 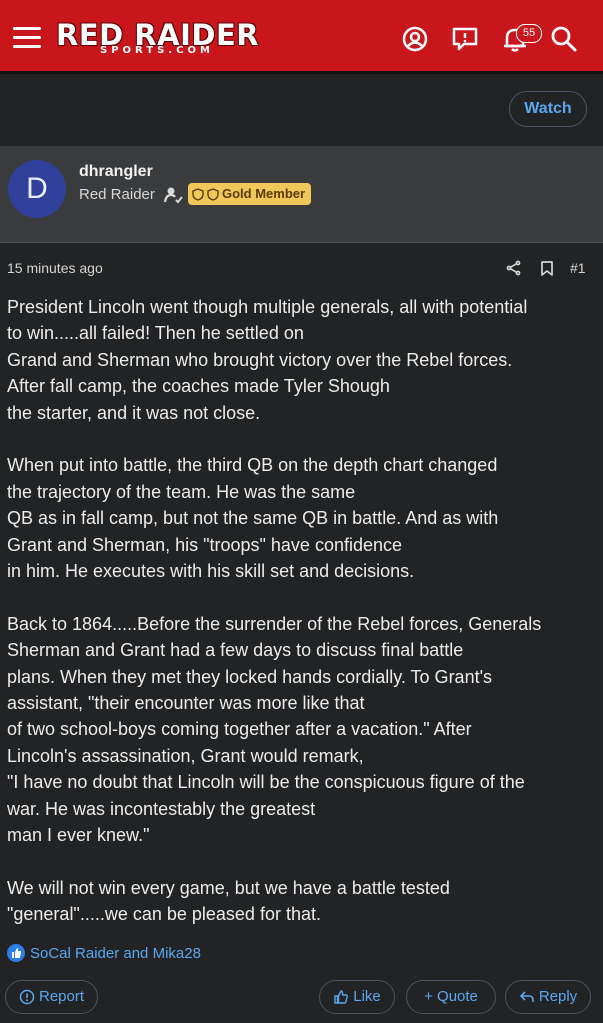 What do you see at coordinates (27, 997) in the screenshot?
I see `info-icon` at bounding box center [27, 997].